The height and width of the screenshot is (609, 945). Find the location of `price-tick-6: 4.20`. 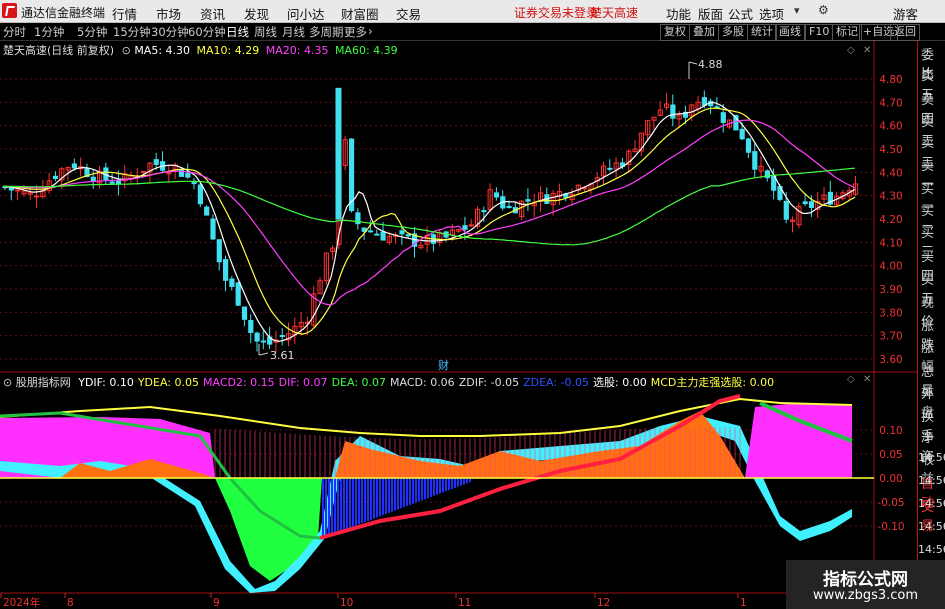

price-tick-6: 4.20 is located at coordinates (890, 220).